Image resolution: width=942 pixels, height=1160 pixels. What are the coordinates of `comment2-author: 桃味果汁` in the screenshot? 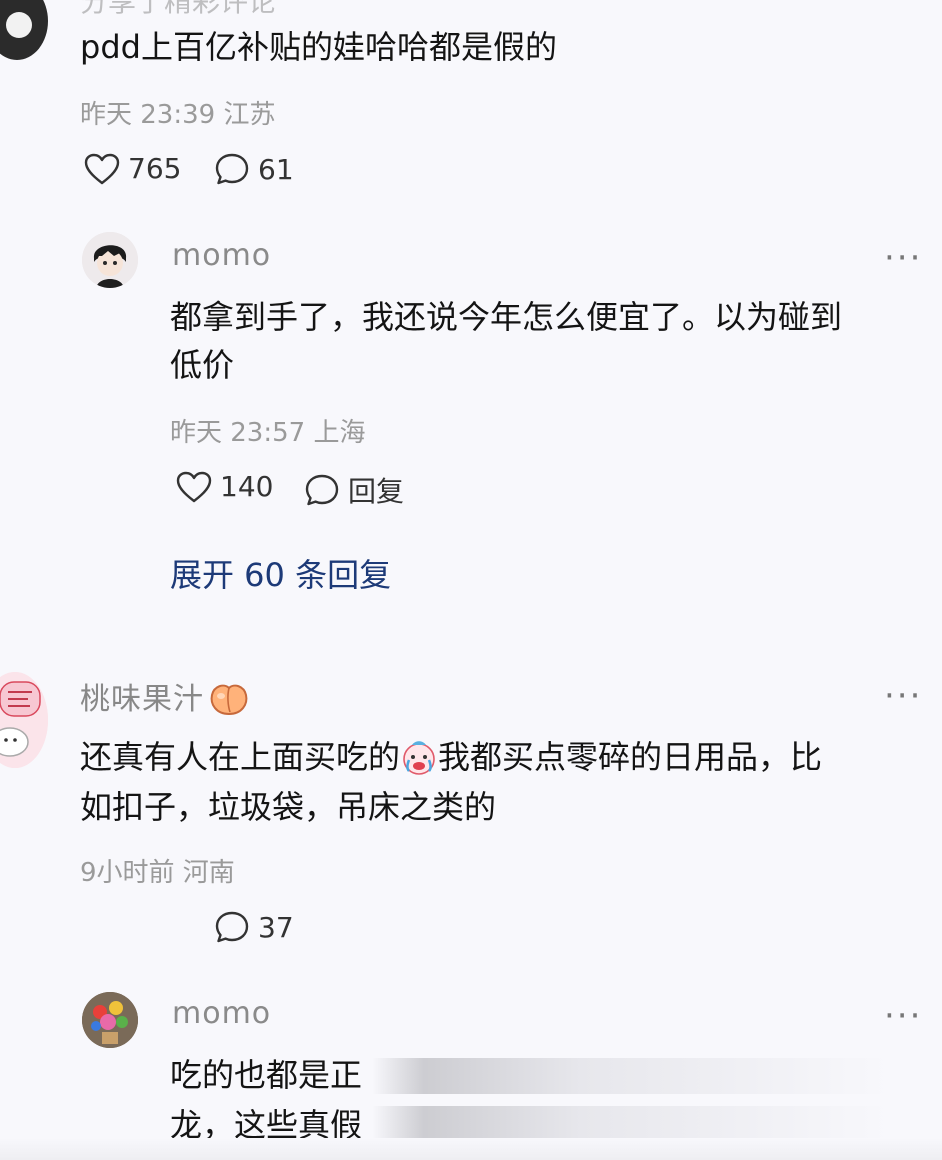 It's located at (165, 696).